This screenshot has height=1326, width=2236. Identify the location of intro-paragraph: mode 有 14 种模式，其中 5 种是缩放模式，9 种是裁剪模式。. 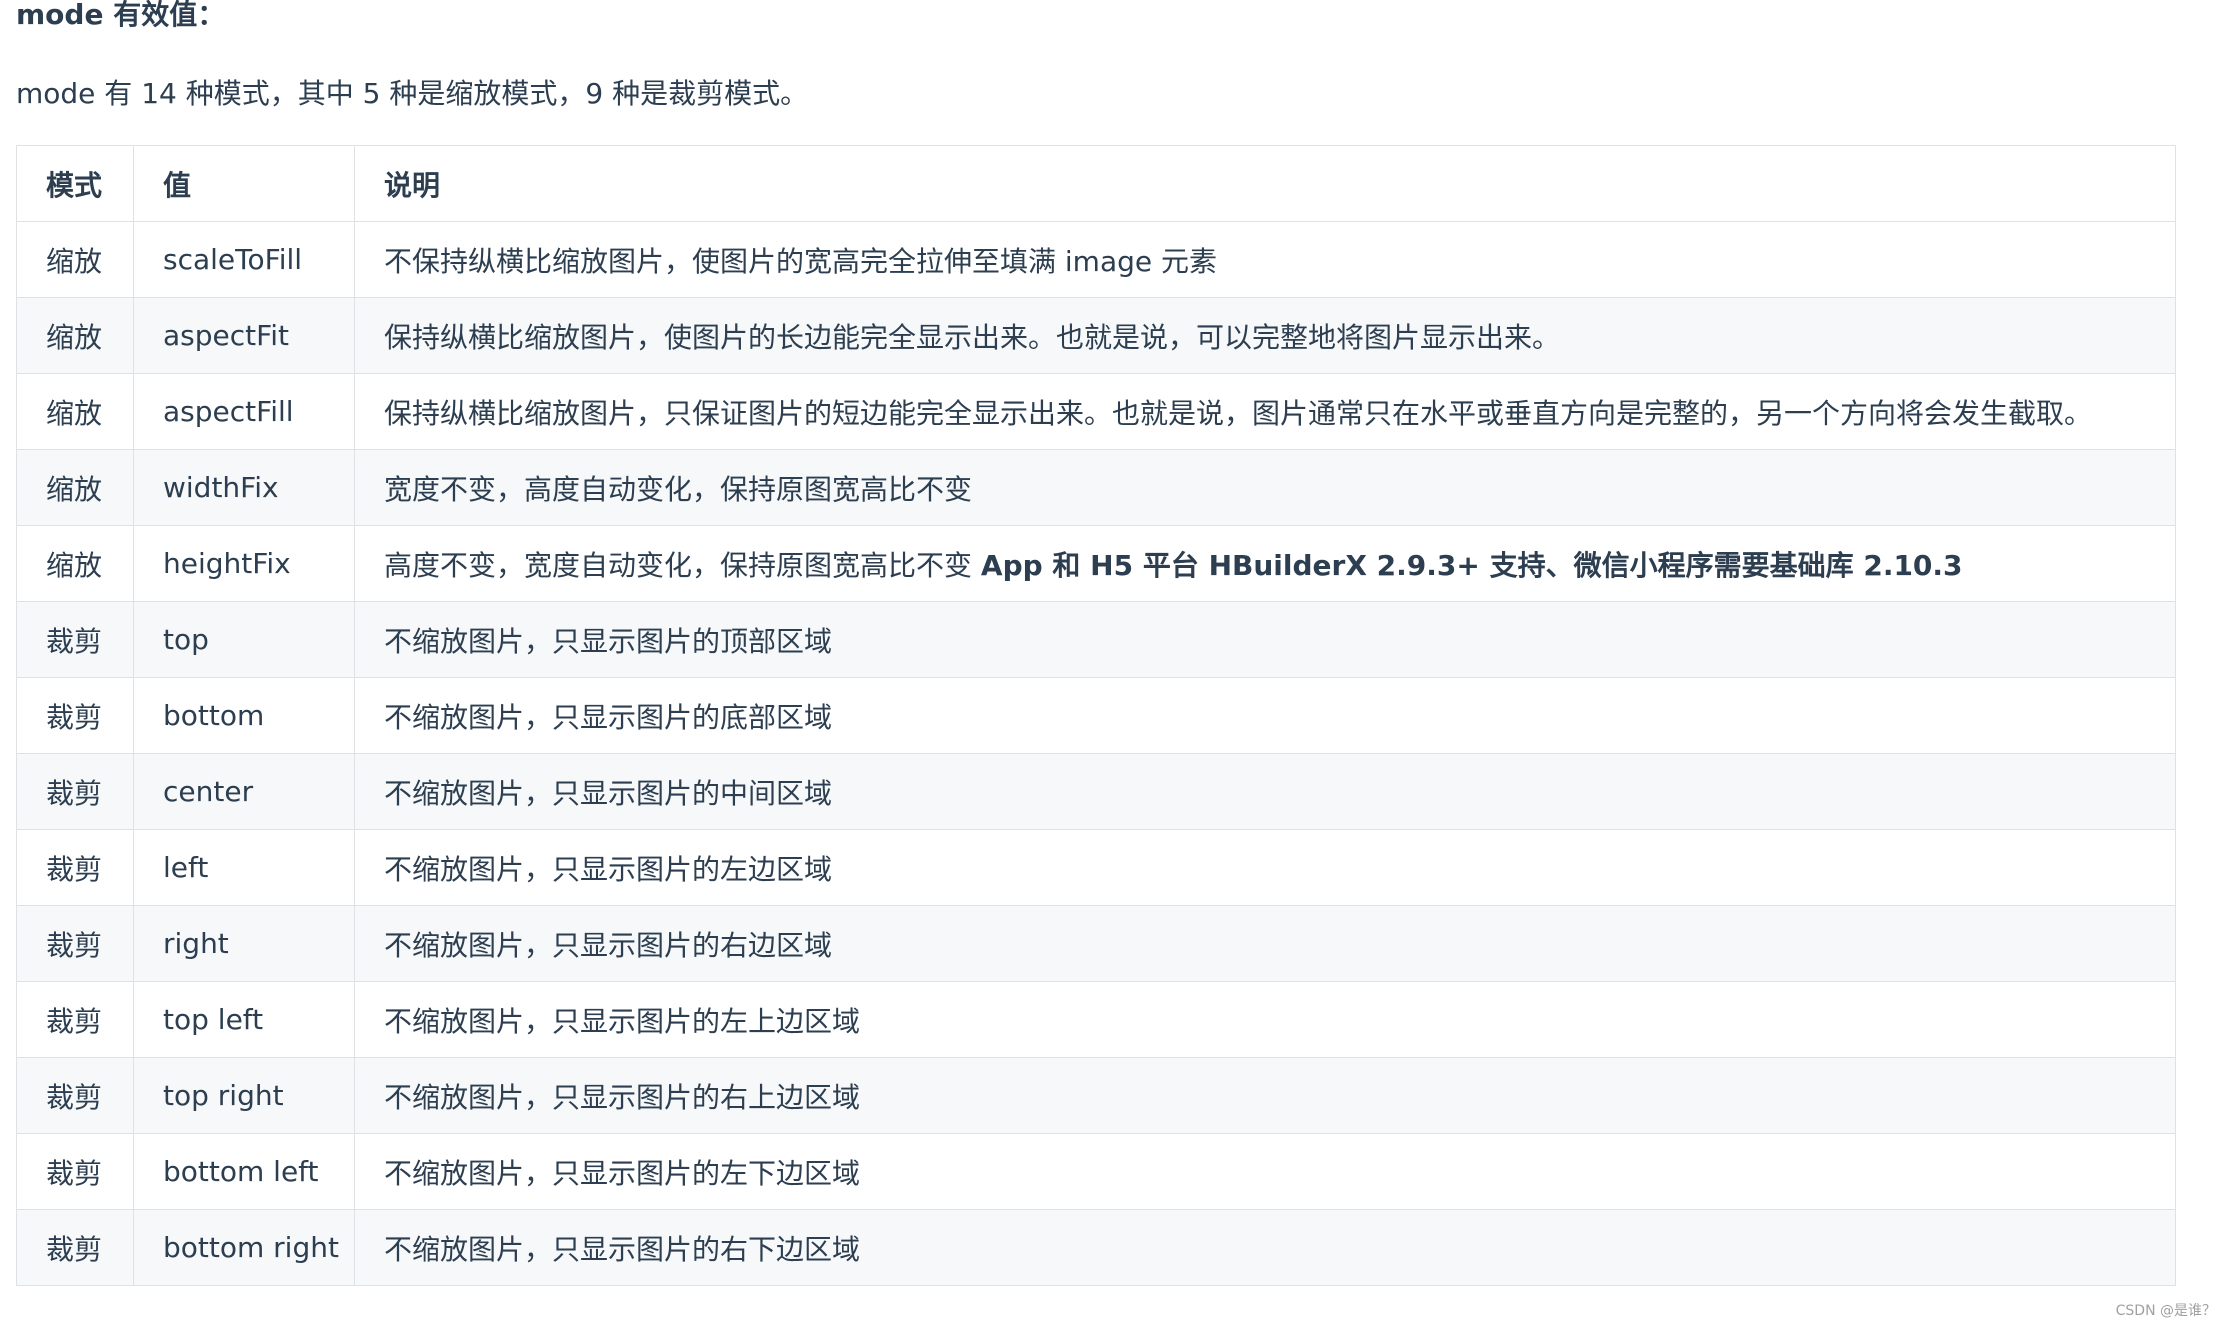
(412, 93).